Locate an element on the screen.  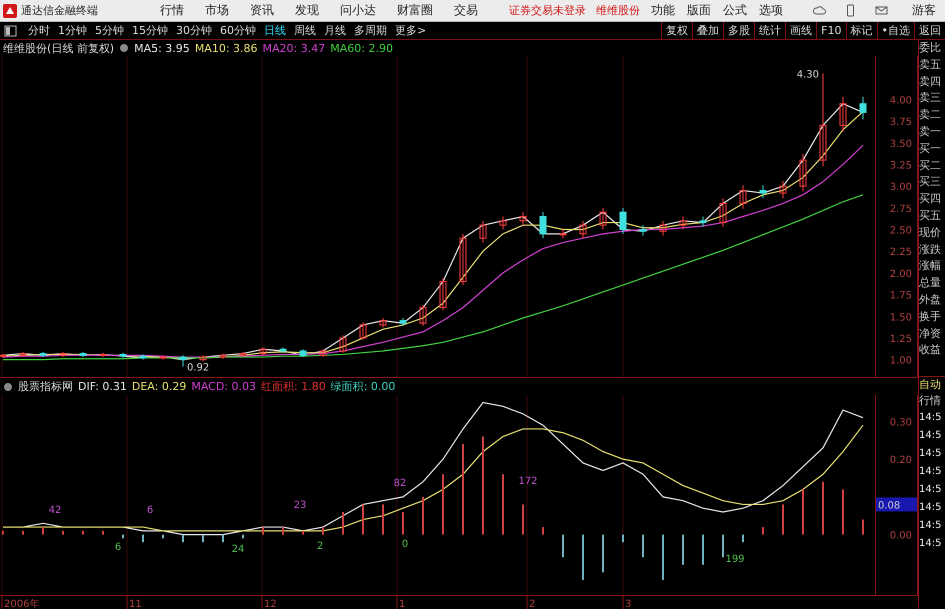
tool-button: 标记 is located at coordinates (861, 30).